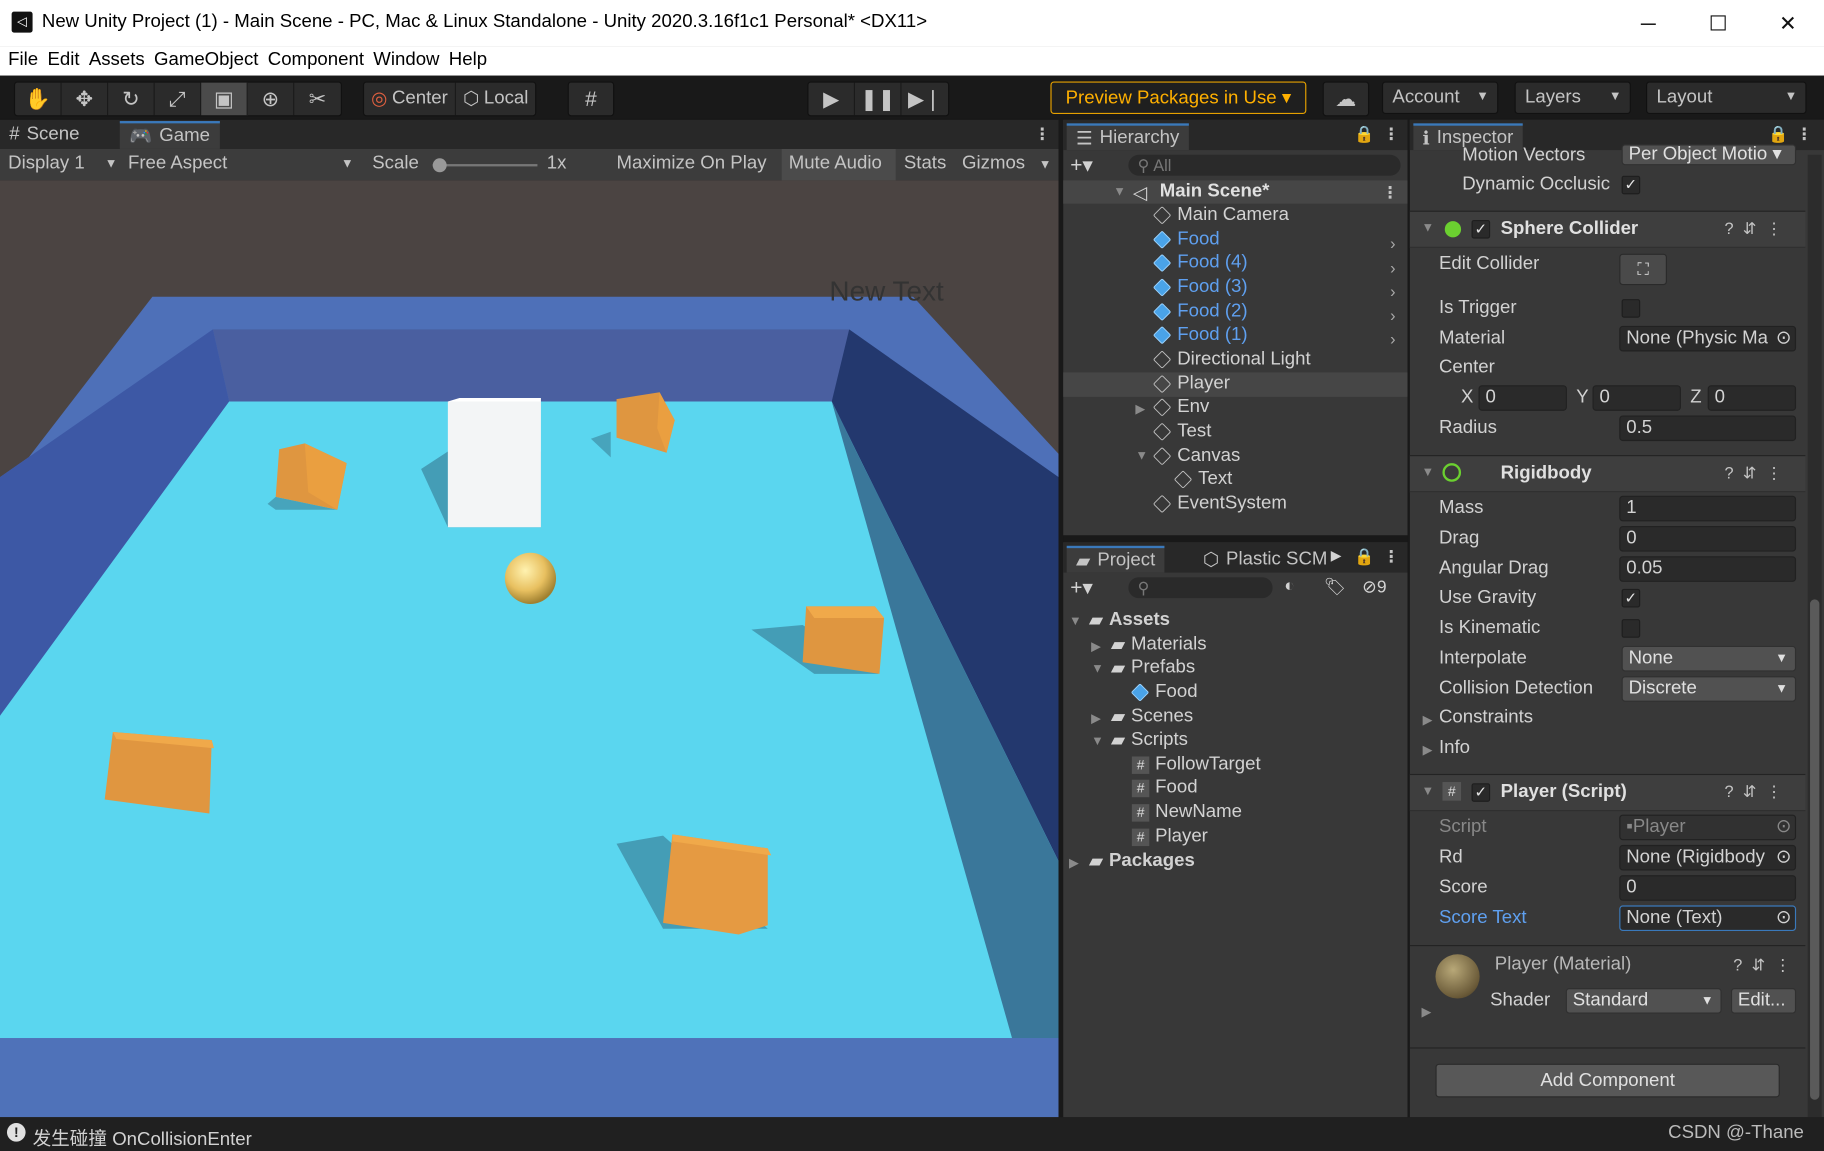  I want to click on hierarchy-item: Canvas, so click(1196, 456).